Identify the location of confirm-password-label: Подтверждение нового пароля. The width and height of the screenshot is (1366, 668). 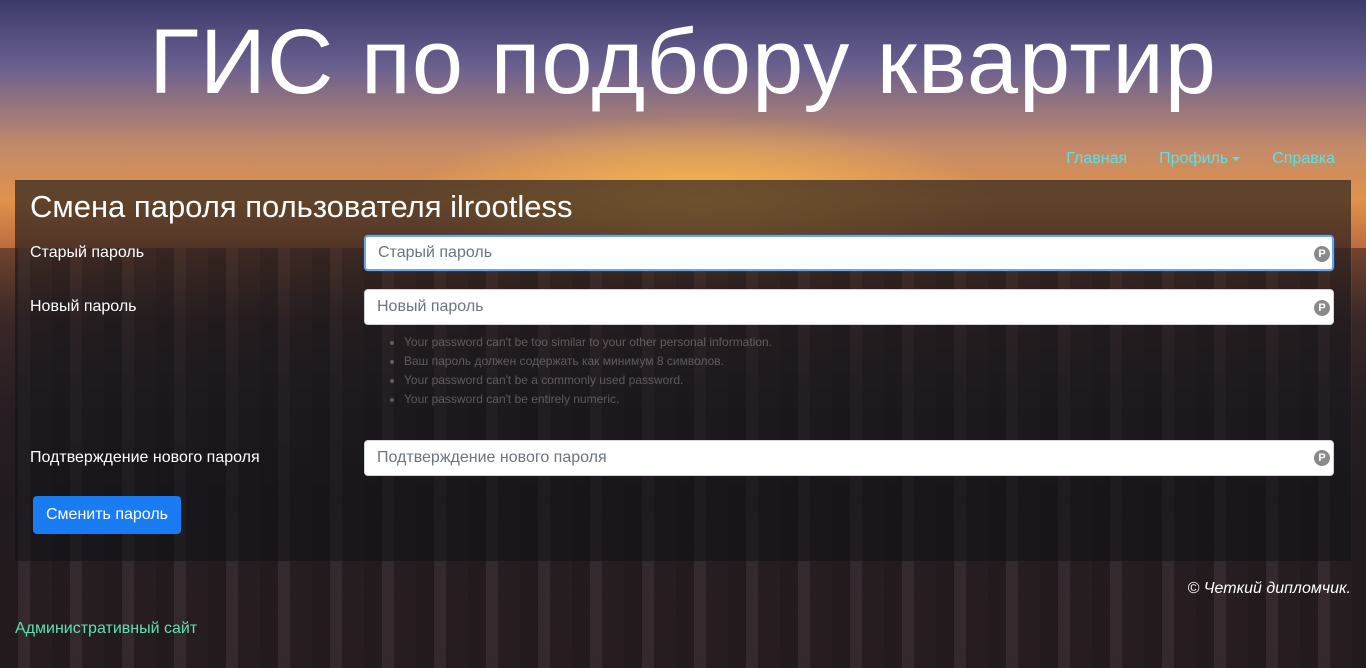
(145, 457).